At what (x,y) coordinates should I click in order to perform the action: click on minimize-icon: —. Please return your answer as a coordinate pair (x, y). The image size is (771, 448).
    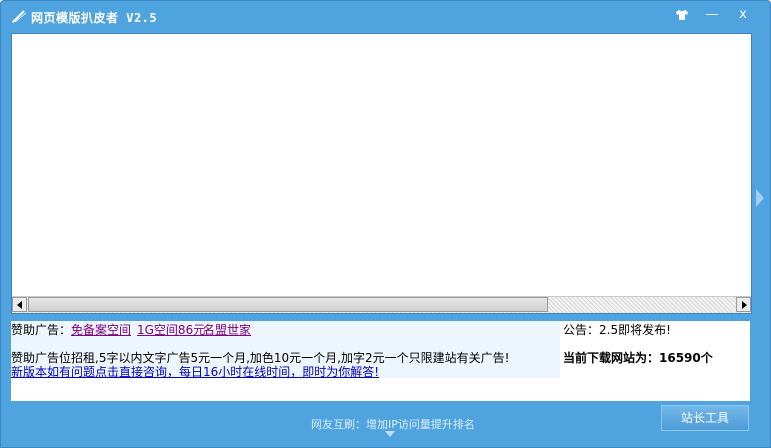
    Looking at the image, I should click on (712, 14).